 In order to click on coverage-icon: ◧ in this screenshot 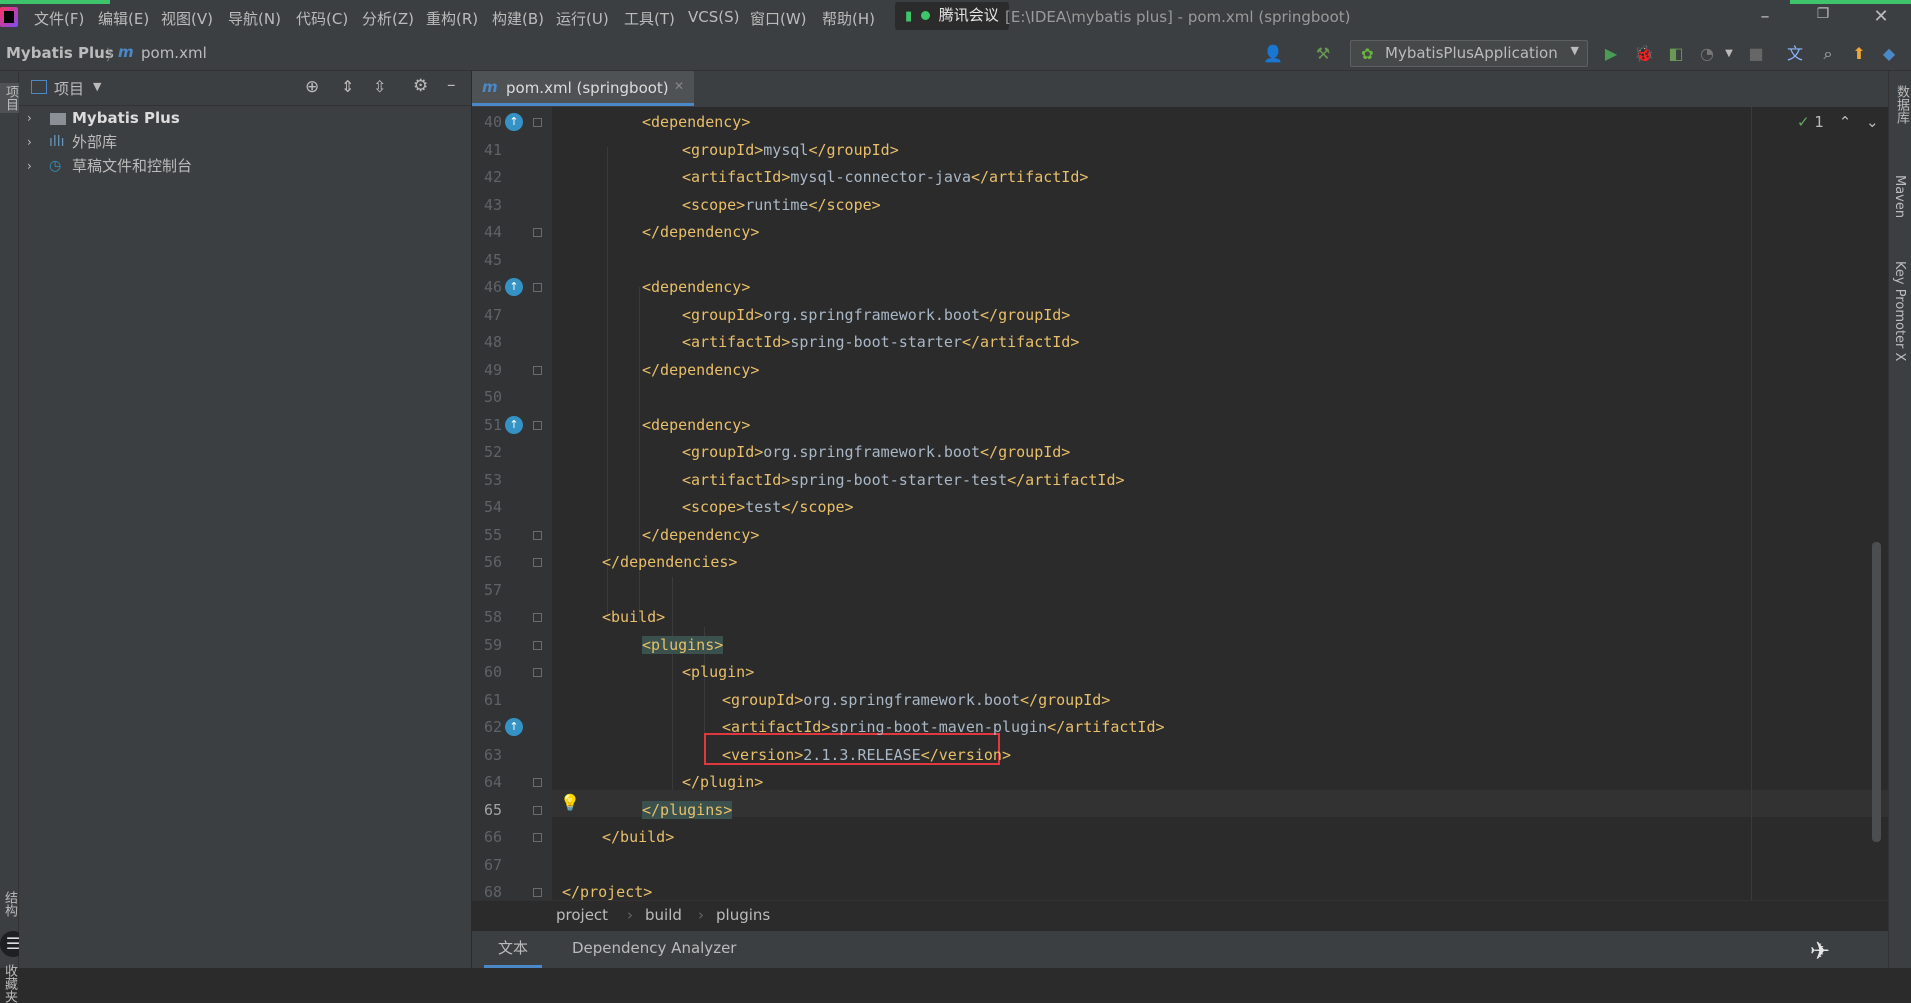, I will do `click(1676, 54)`.